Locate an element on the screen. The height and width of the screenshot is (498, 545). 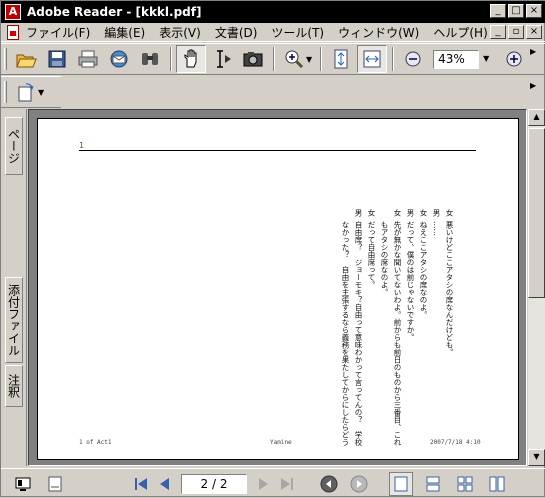
snapshot-icon is located at coordinates (253, 59).